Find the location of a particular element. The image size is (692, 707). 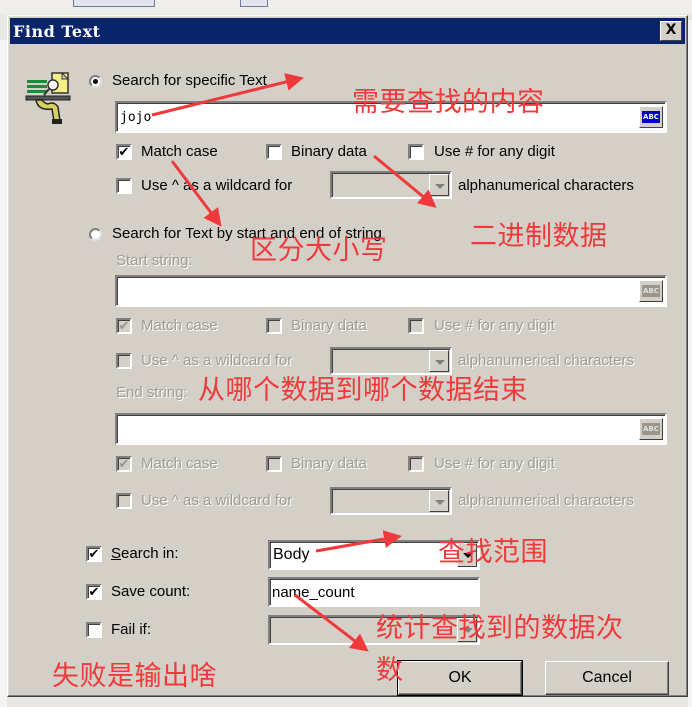

search-specific-text-radio is located at coordinates (95, 81).